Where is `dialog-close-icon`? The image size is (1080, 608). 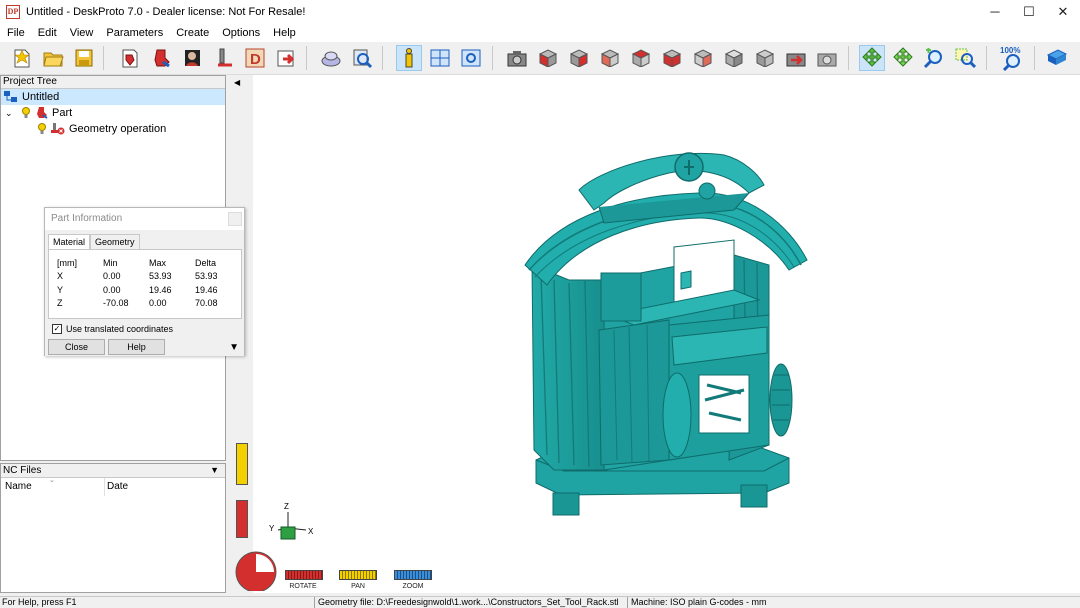 dialog-close-icon is located at coordinates (235, 219).